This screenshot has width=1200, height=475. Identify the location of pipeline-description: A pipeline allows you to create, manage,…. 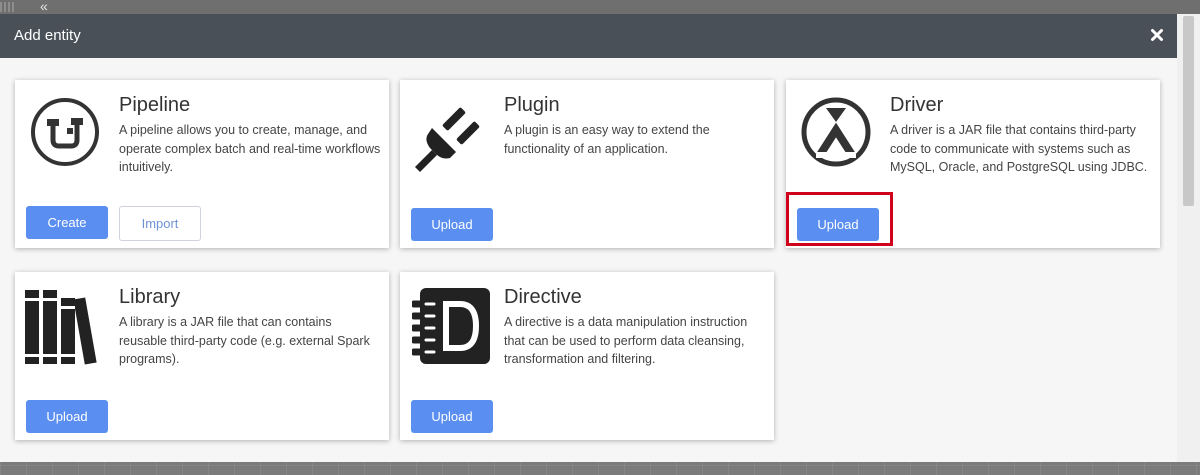
(250, 148).